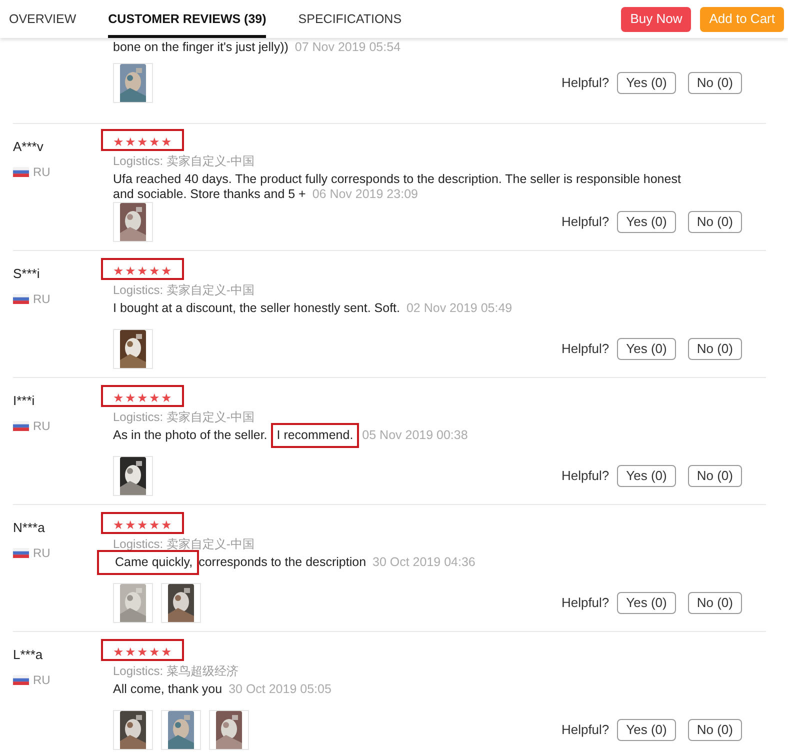 The height and width of the screenshot is (754, 788). I want to click on review-text: Ufa reached 40 days. The product fully corresponds to the description. The seller is responsible honest and sociable. Store thanks and 5 + 06 Nov 2019 23:09, so click(397, 187).